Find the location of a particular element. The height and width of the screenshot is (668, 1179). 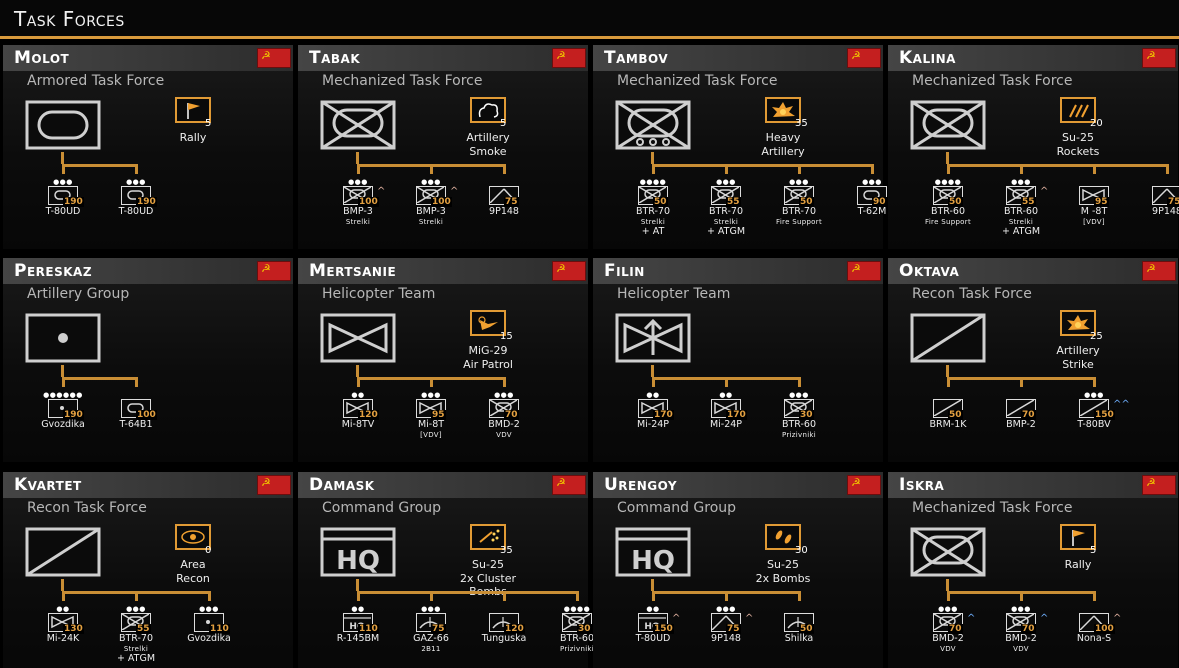

unit-name-block: Tunguska is located at coordinates (504, 639).